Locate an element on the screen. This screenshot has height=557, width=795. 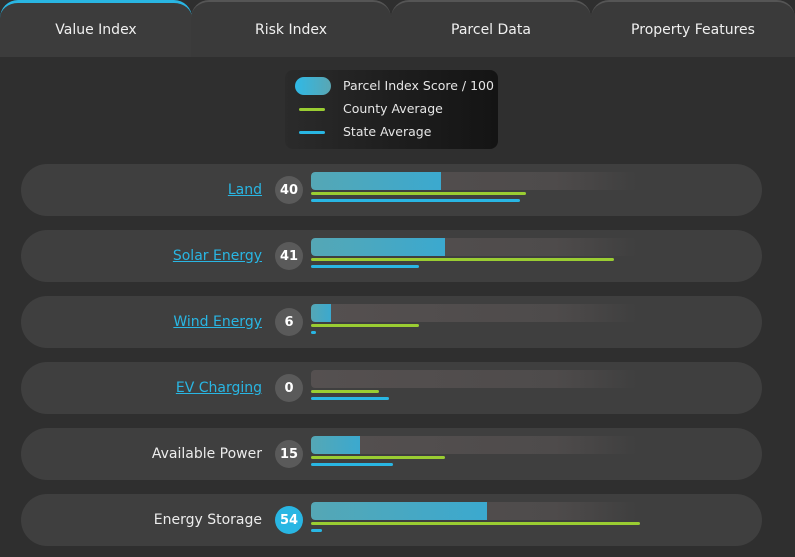
tab-label: Property Features is located at coordinates (693, 29).